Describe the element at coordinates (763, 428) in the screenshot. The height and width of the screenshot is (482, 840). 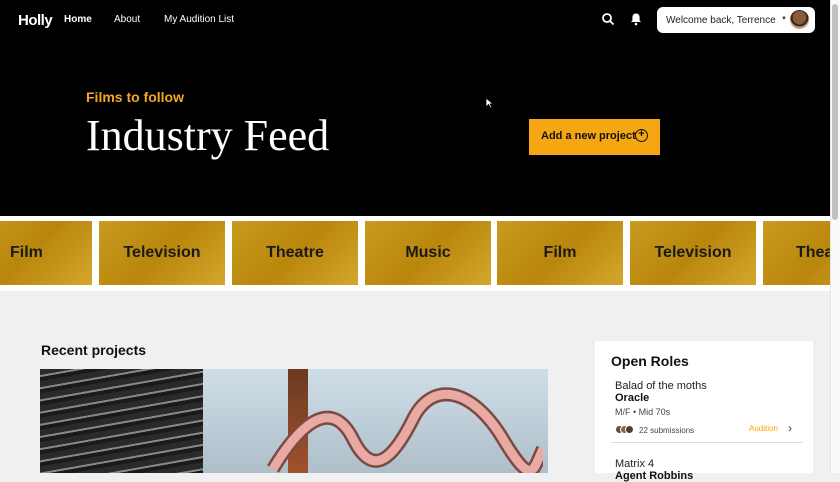
I see `audition-link: Audition` at that location.